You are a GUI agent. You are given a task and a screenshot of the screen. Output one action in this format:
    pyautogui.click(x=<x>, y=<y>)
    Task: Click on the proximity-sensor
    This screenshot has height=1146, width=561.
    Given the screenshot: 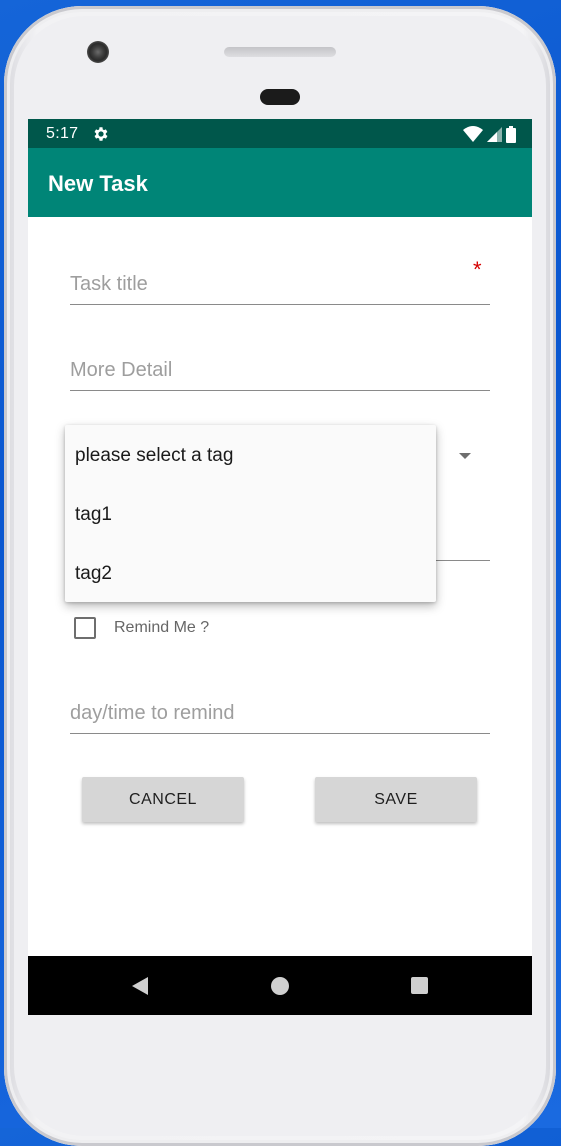 What is the action you would take?
    pyautogui.click(x=280, y=97)
    